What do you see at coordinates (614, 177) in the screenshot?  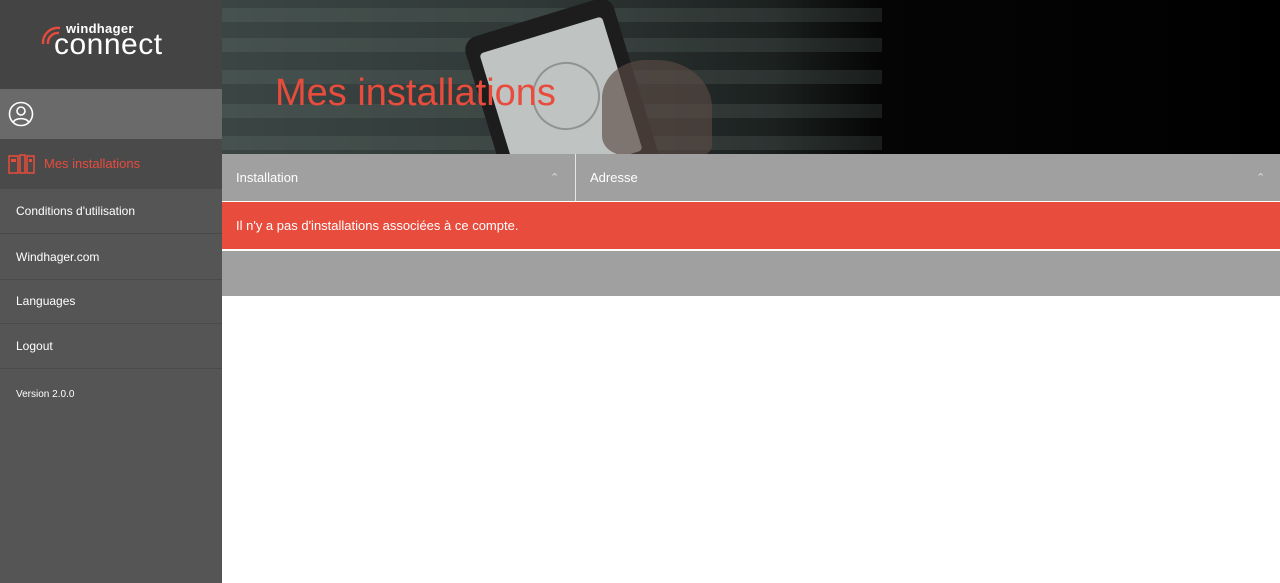 I see `column-header-label: Adresse` at bounding box center [614, 177].